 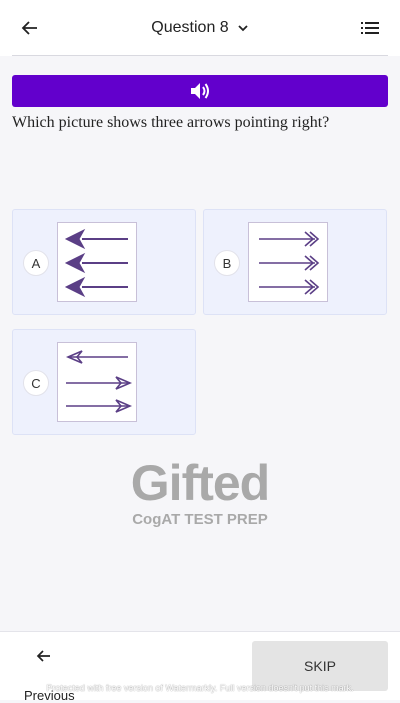 I want to click on option-b: B, so click(x=295, y=262).